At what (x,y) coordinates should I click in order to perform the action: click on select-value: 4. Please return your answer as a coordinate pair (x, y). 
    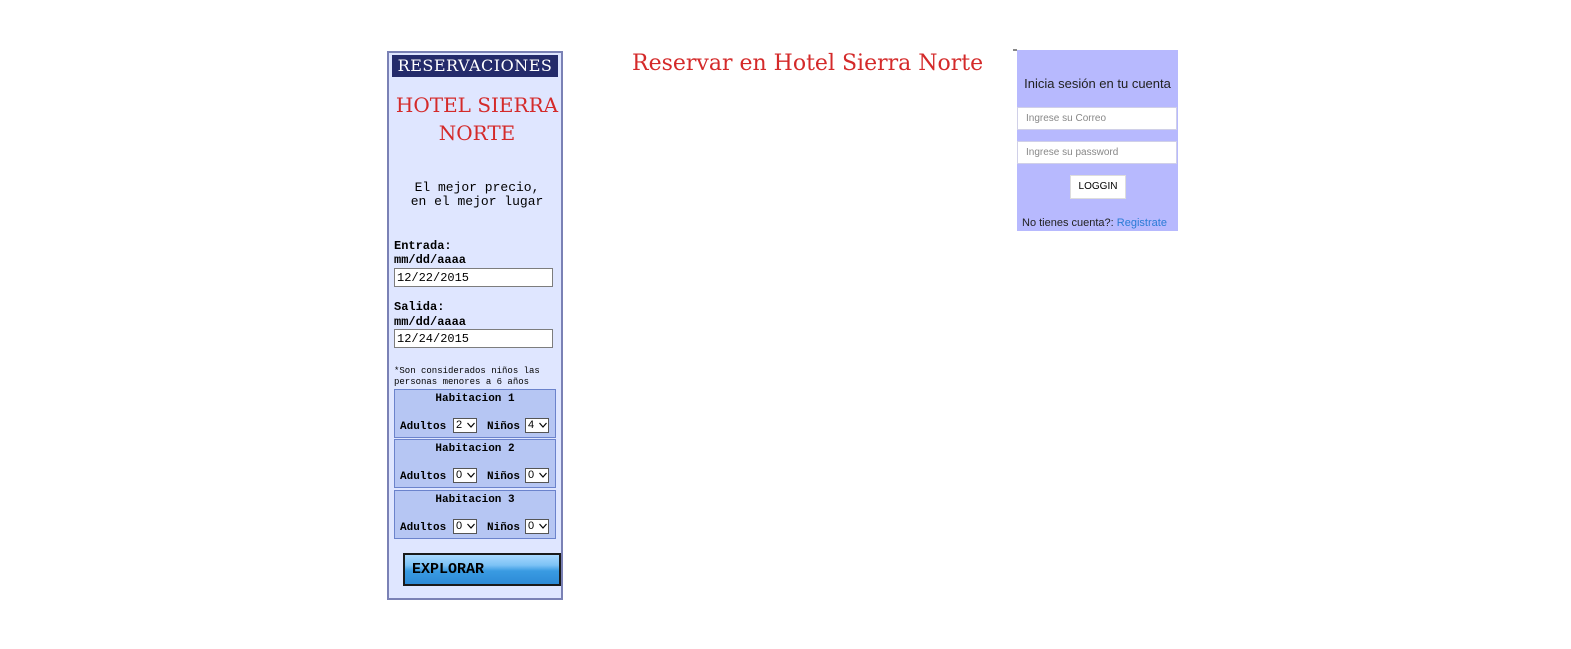
    Looking at the image, I should click on (531, 425).